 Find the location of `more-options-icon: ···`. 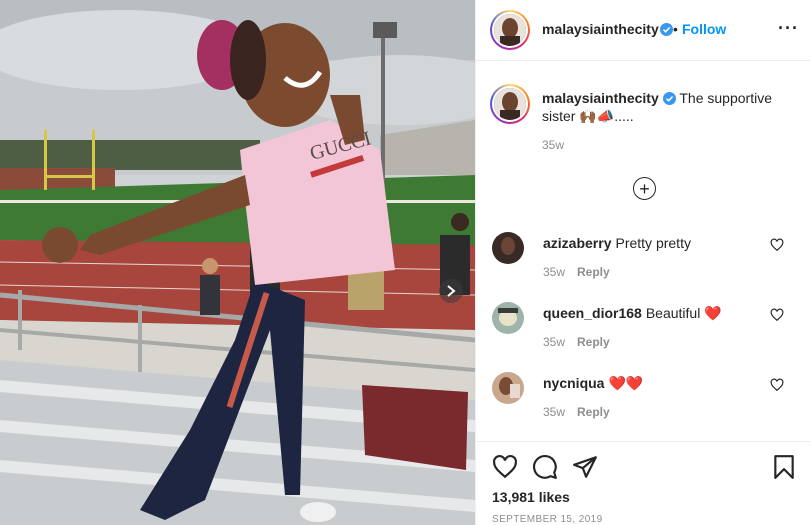

more-options-icon: ··· is located at coordinates (788, 28).